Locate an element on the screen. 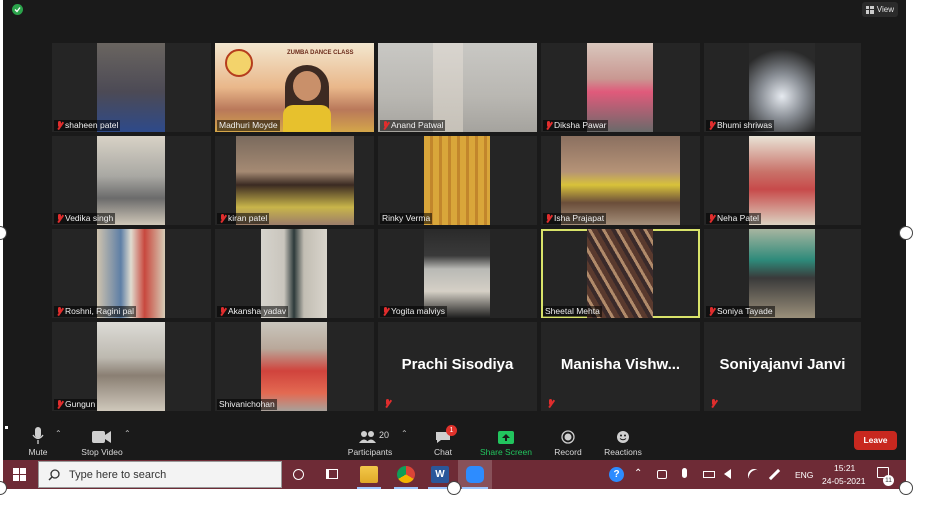 This screenshot has height=514, width=929. grid-view-icon is located at coordinates (869, 9).